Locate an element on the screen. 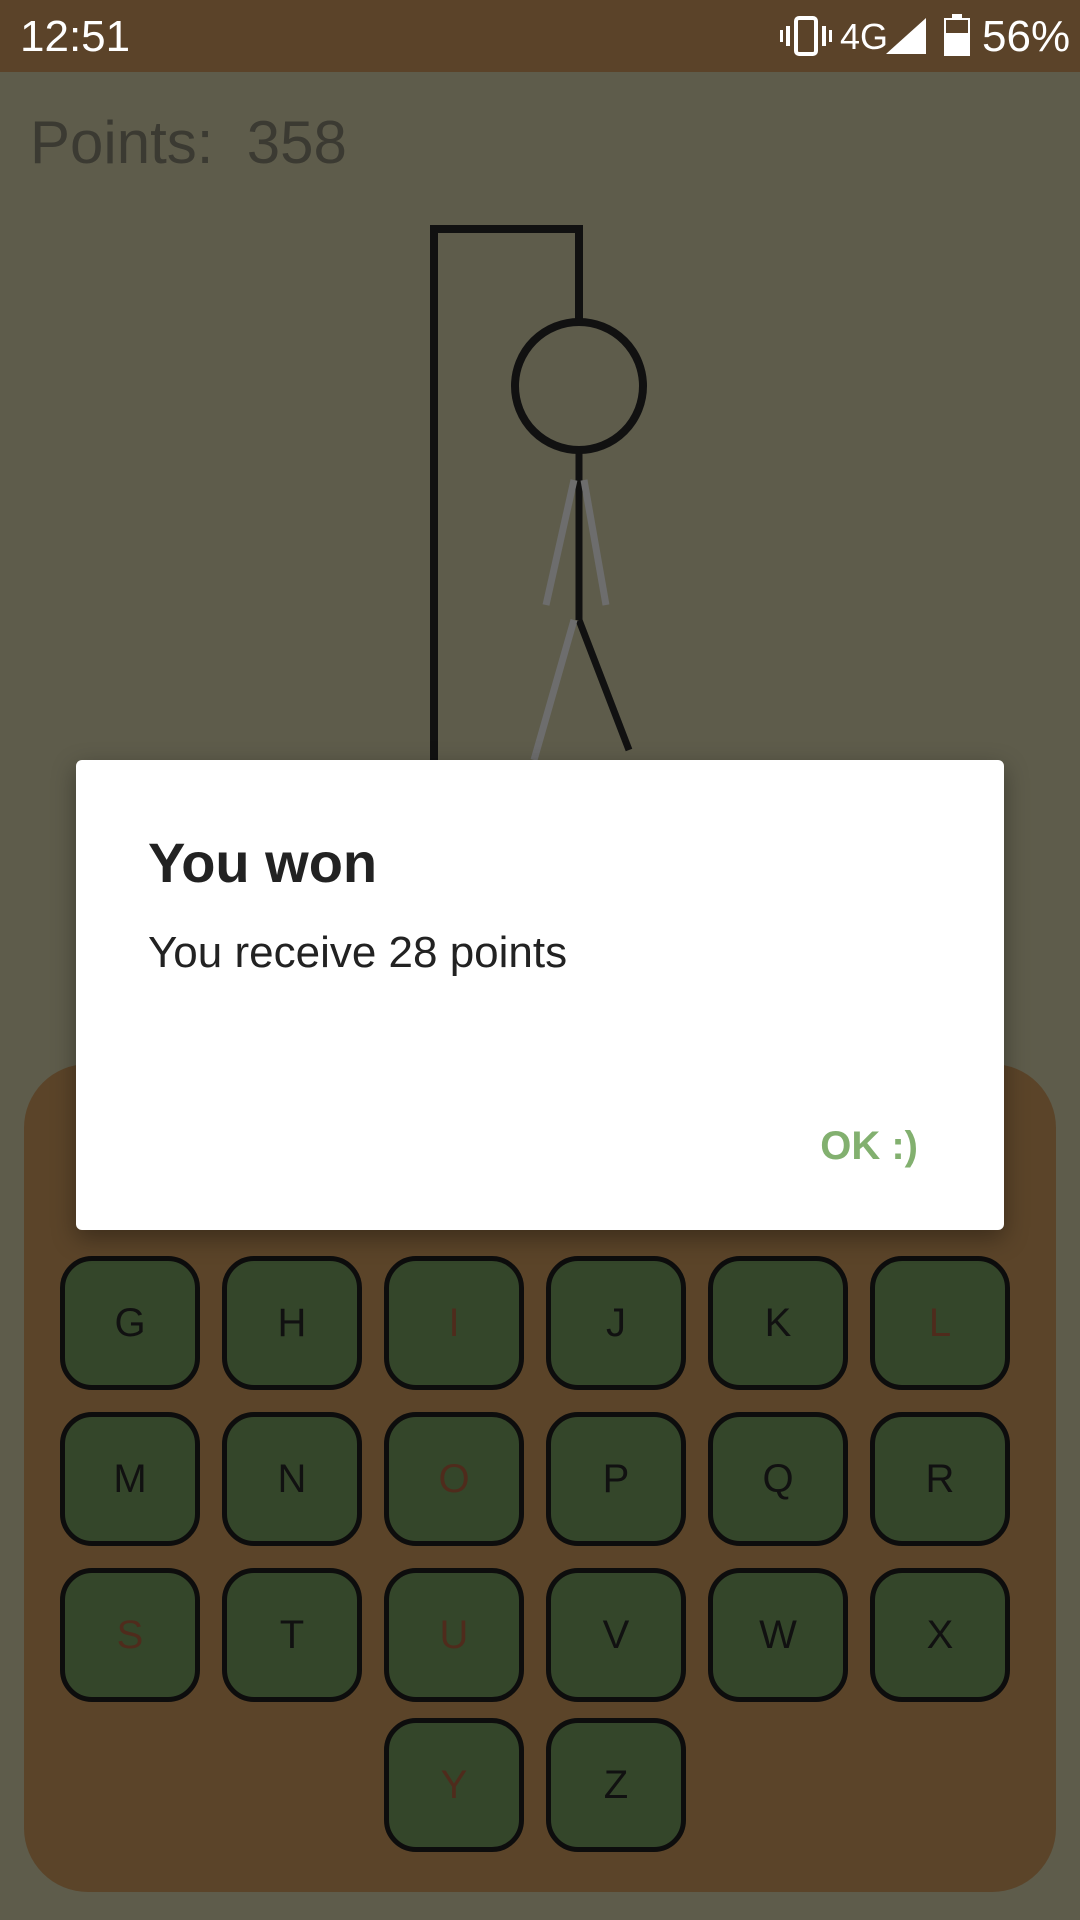  dialog-message: You receive 28 points is located at coordinates (358, 952).